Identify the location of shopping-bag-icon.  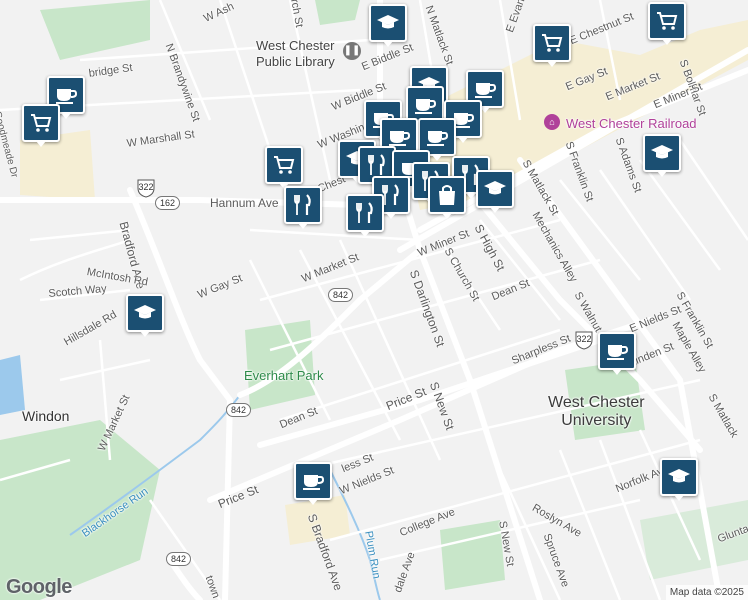
(447, 195).